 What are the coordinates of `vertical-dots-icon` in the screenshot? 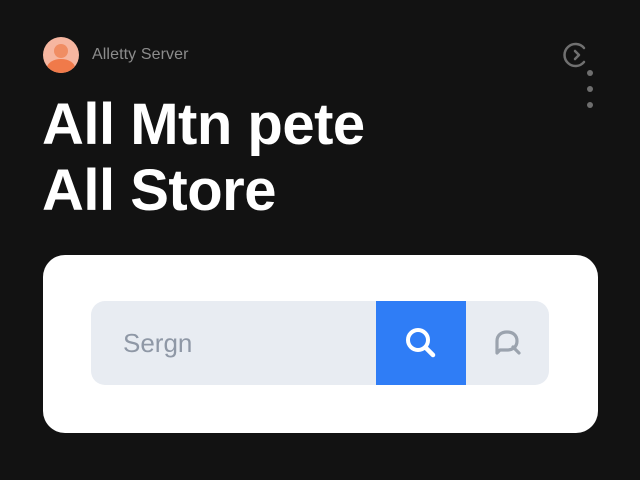 It's located at (590, 94).